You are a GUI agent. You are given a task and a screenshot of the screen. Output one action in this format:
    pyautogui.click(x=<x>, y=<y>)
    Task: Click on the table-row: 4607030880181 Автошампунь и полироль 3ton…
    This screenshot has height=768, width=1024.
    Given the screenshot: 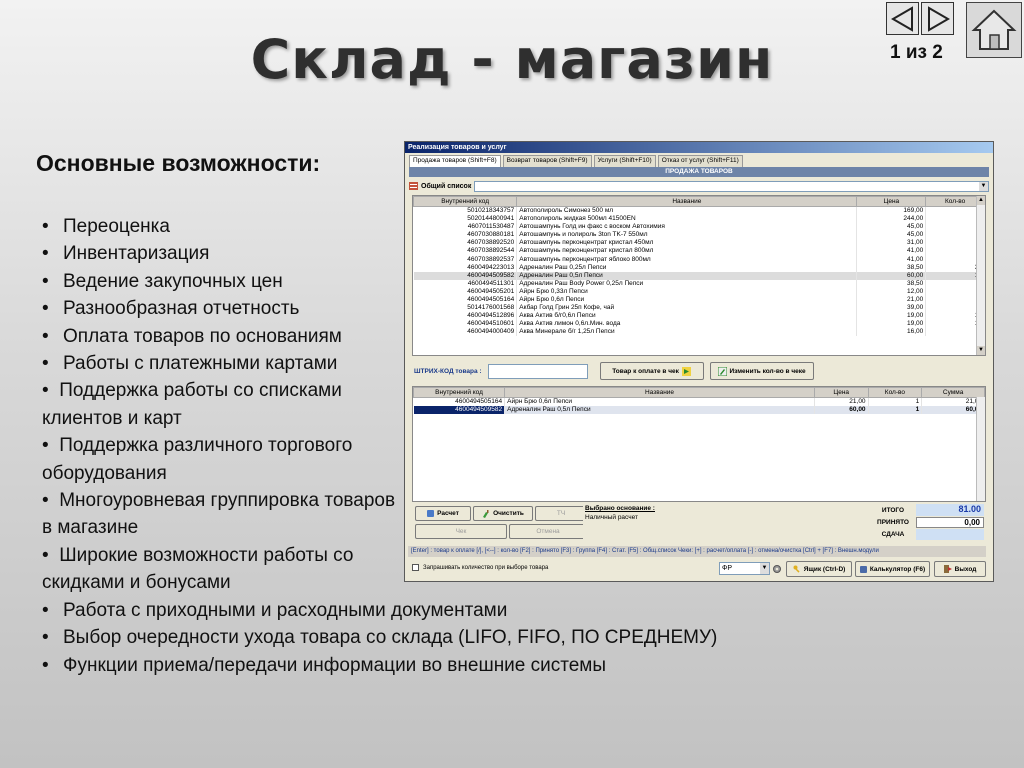 What is the action you would take?
    pyautogui.click(x=699, y=235)
    